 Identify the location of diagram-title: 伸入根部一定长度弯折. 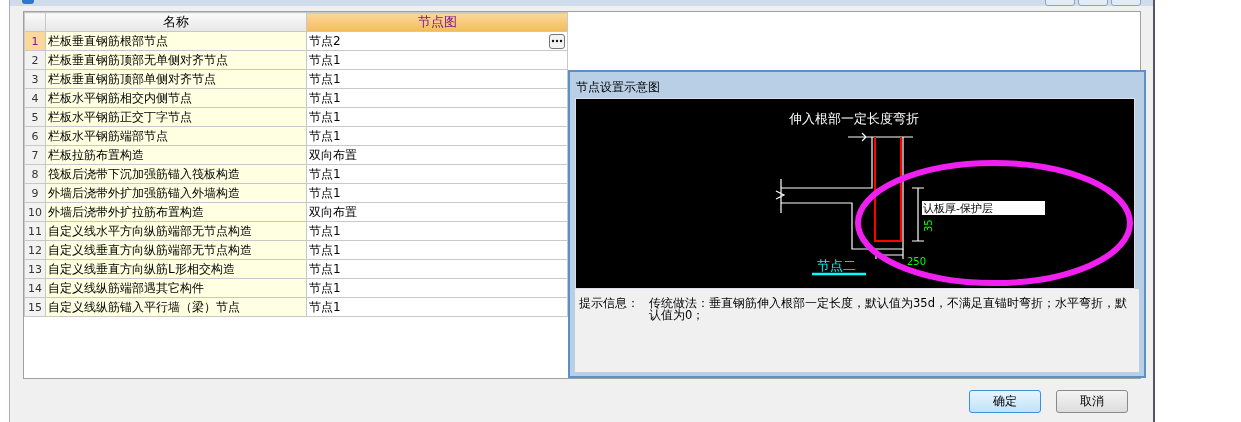
(854, 118).